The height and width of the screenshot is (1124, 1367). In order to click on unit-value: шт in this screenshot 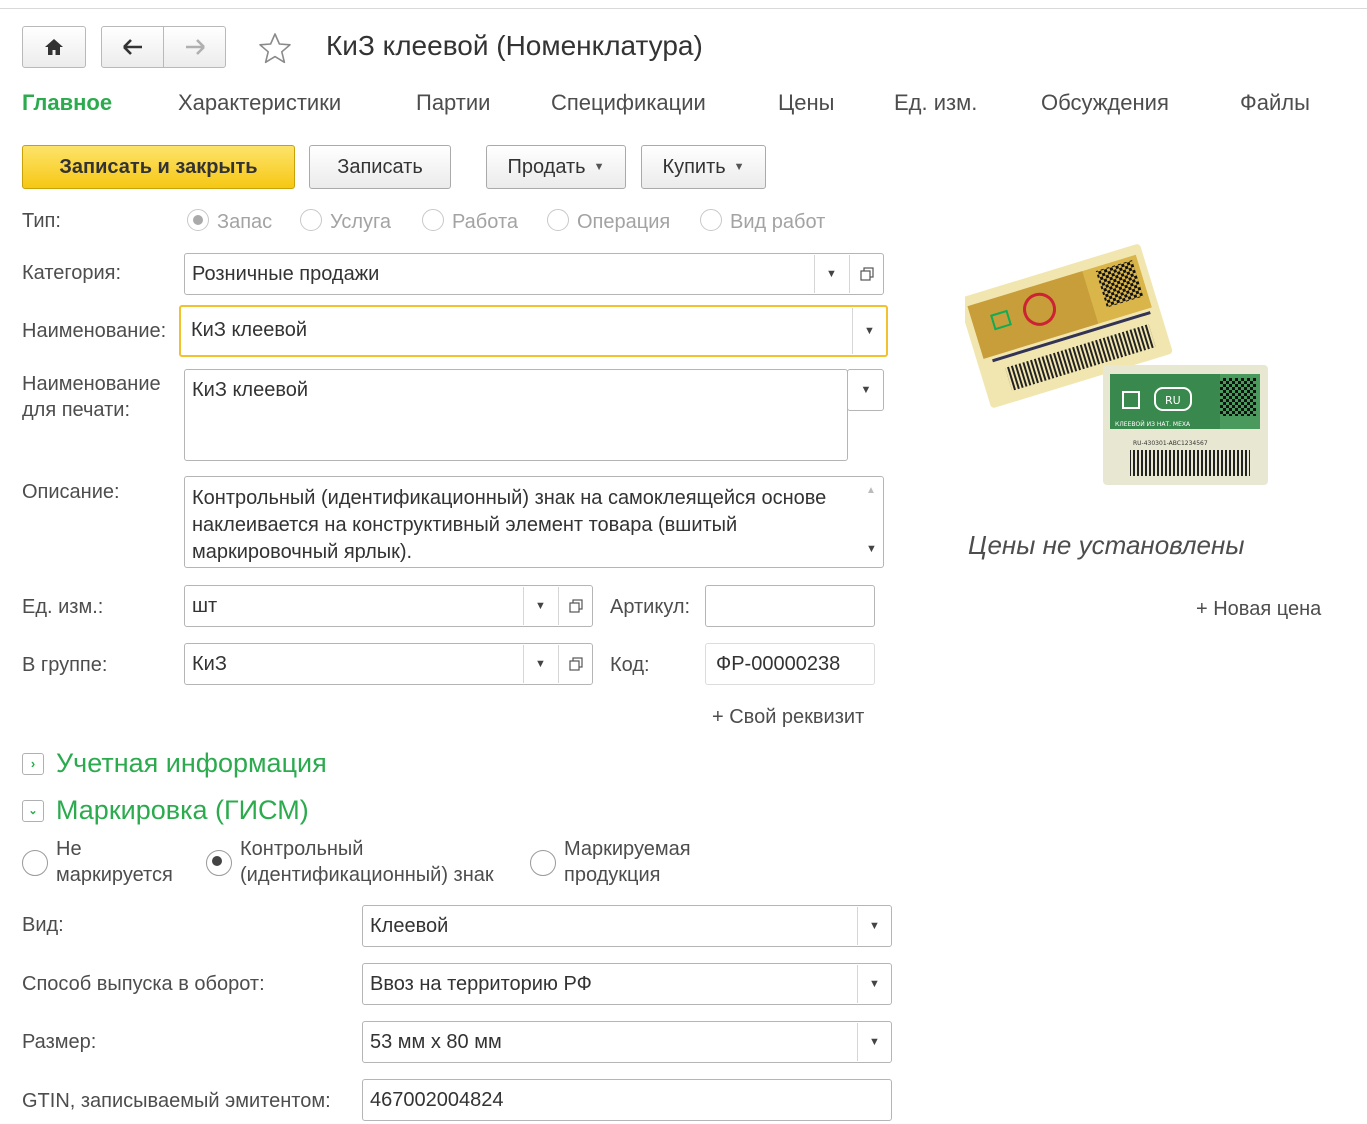, I will do `click(205, 606)`.